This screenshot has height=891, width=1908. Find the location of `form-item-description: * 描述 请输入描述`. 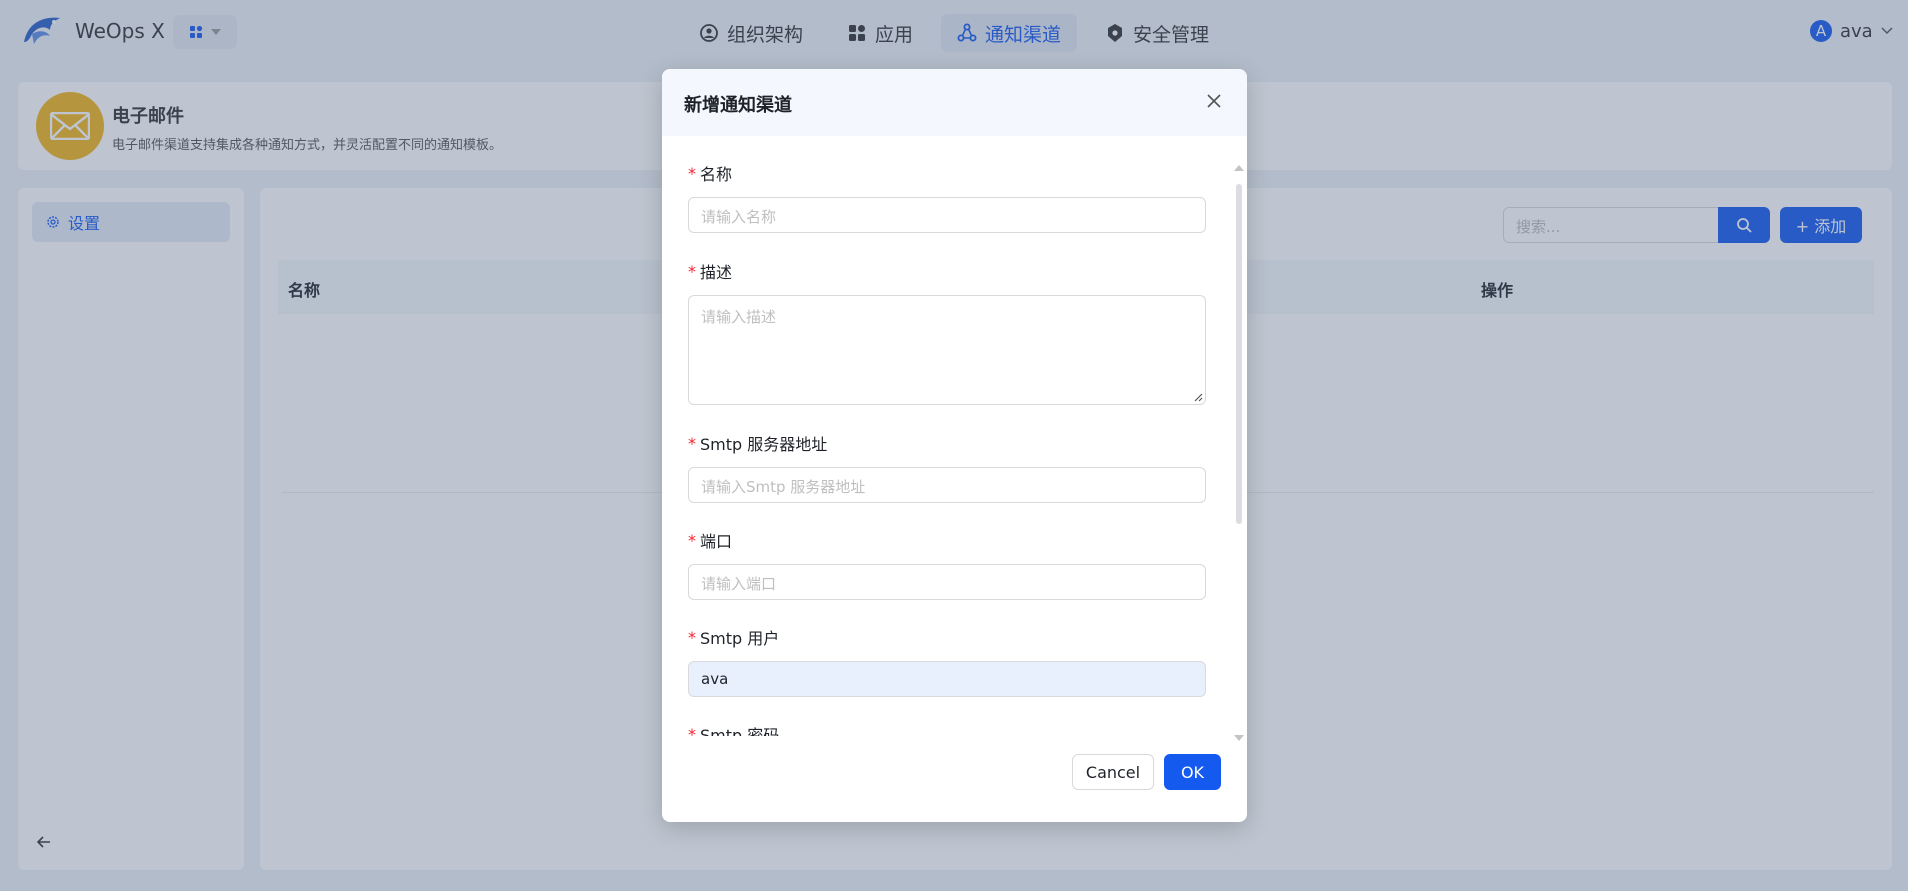

form-item-description: * 描述 请输入描述 is located at coordinates (947, 332).